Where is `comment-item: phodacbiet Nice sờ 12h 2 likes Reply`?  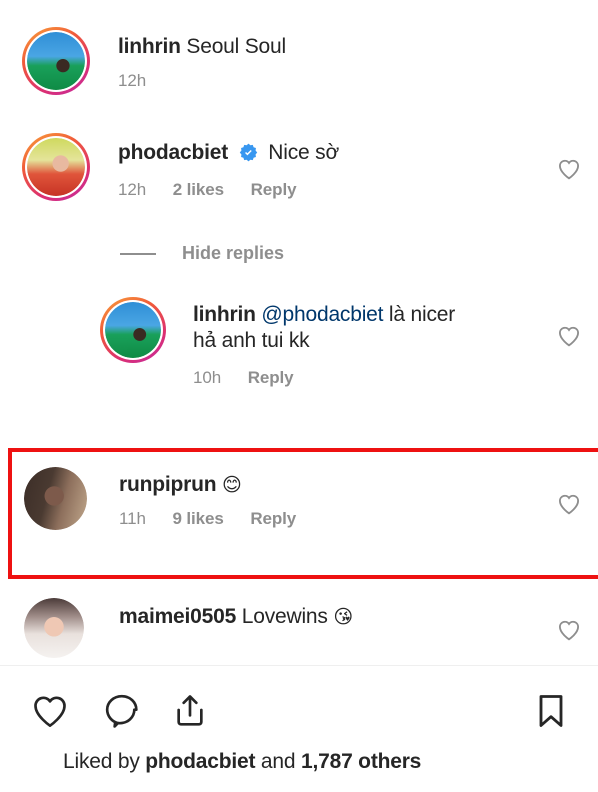
comment-item: phodacbiet Nice sờ 12h 2 likes Reply is located at coordinates (272, 167).